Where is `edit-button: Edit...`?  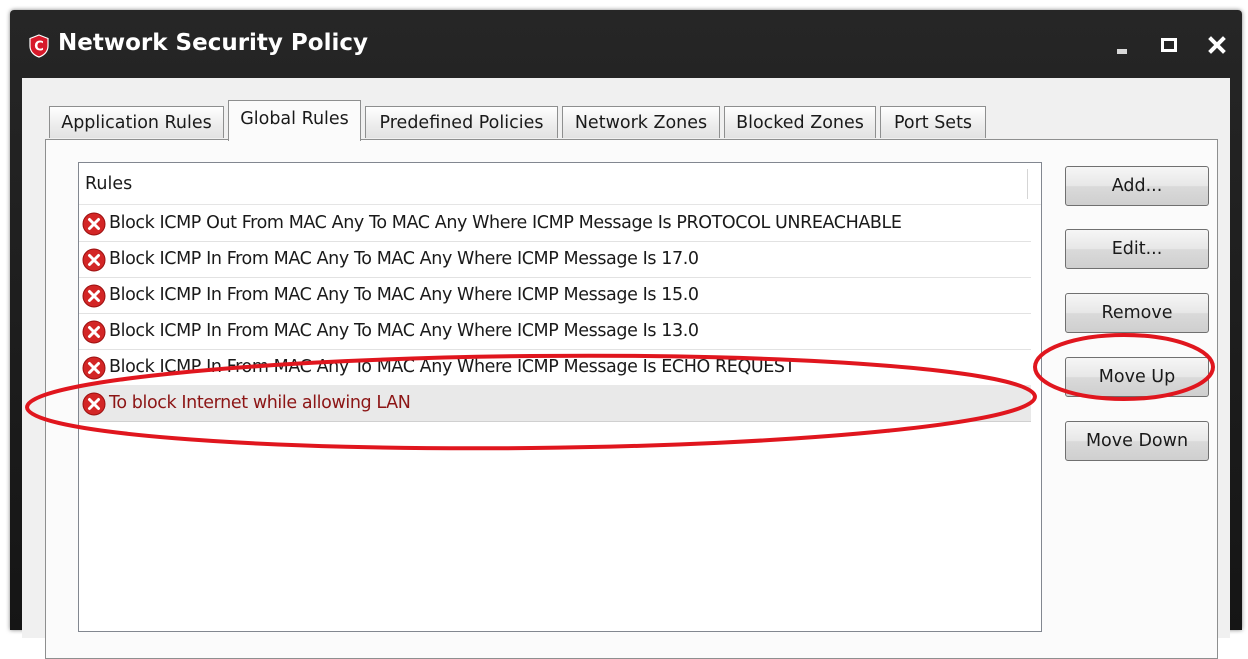 edit-button: Edit... is located at coordinates (1137, 249).